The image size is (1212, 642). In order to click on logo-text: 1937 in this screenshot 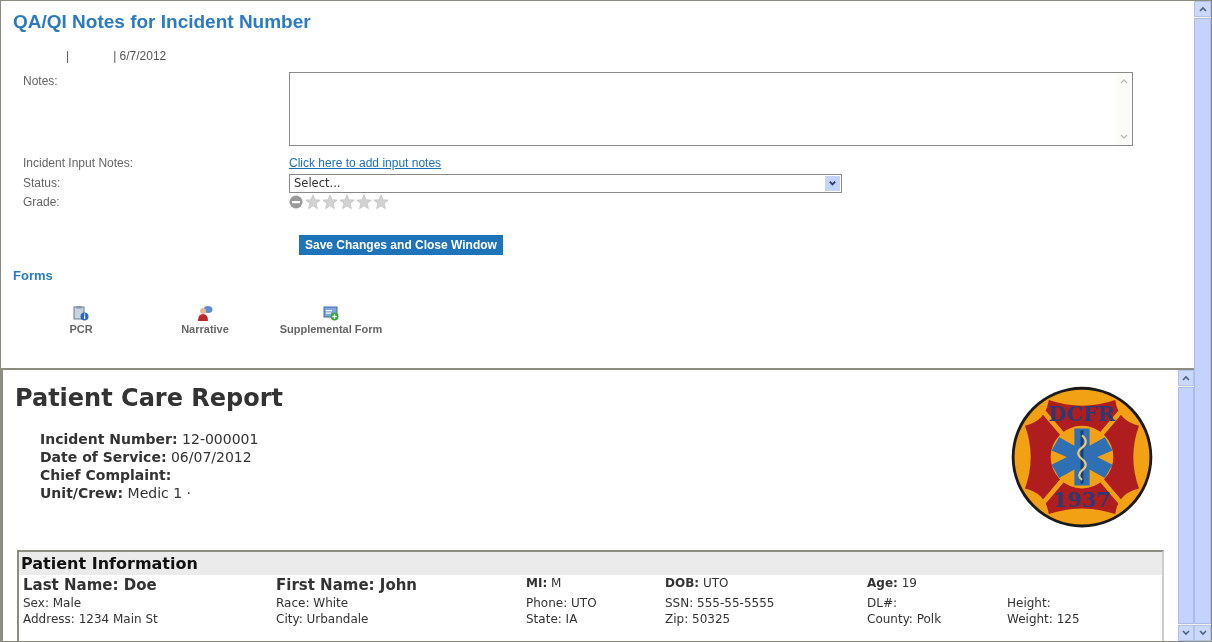, I will do `click(1082, 499)`.